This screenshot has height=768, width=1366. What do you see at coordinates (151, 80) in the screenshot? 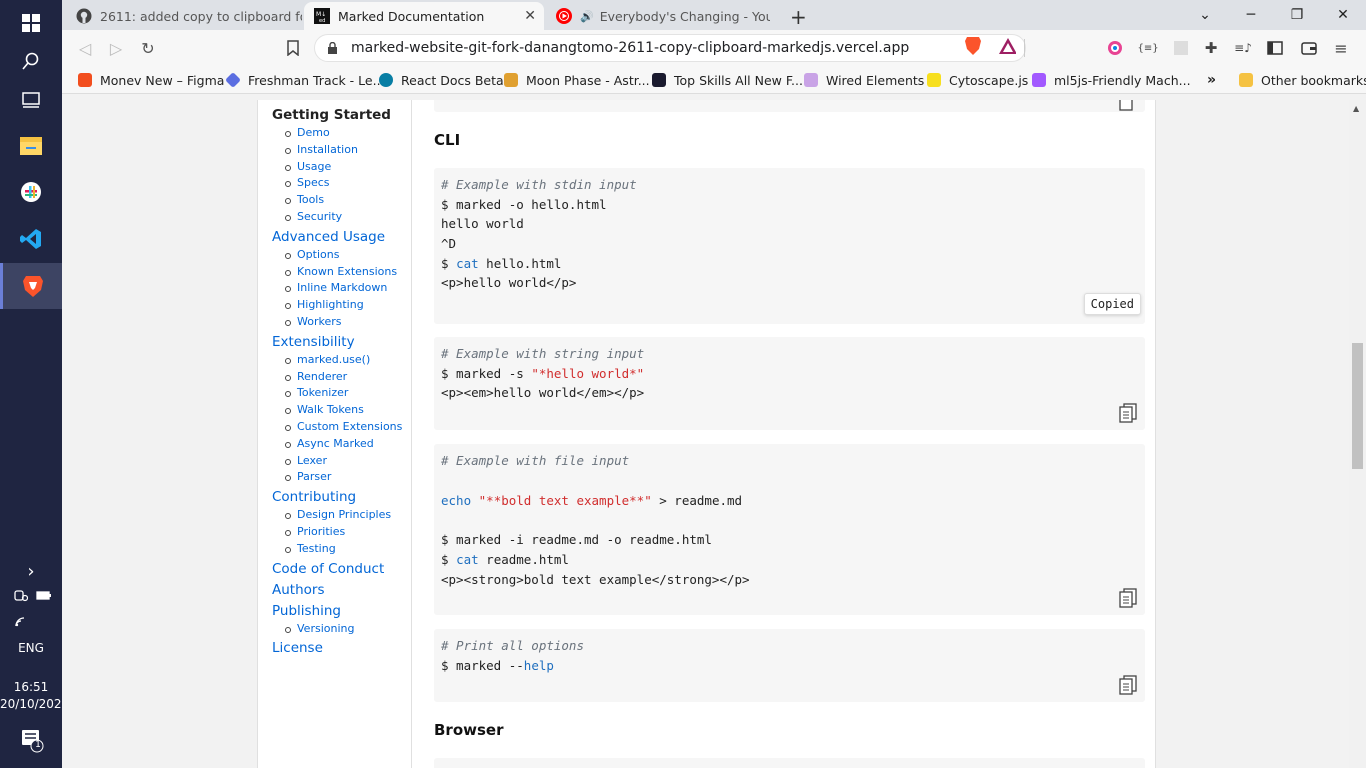
I see `bookmark-item: Monev New – Figma` at bounding box center [151, 80].